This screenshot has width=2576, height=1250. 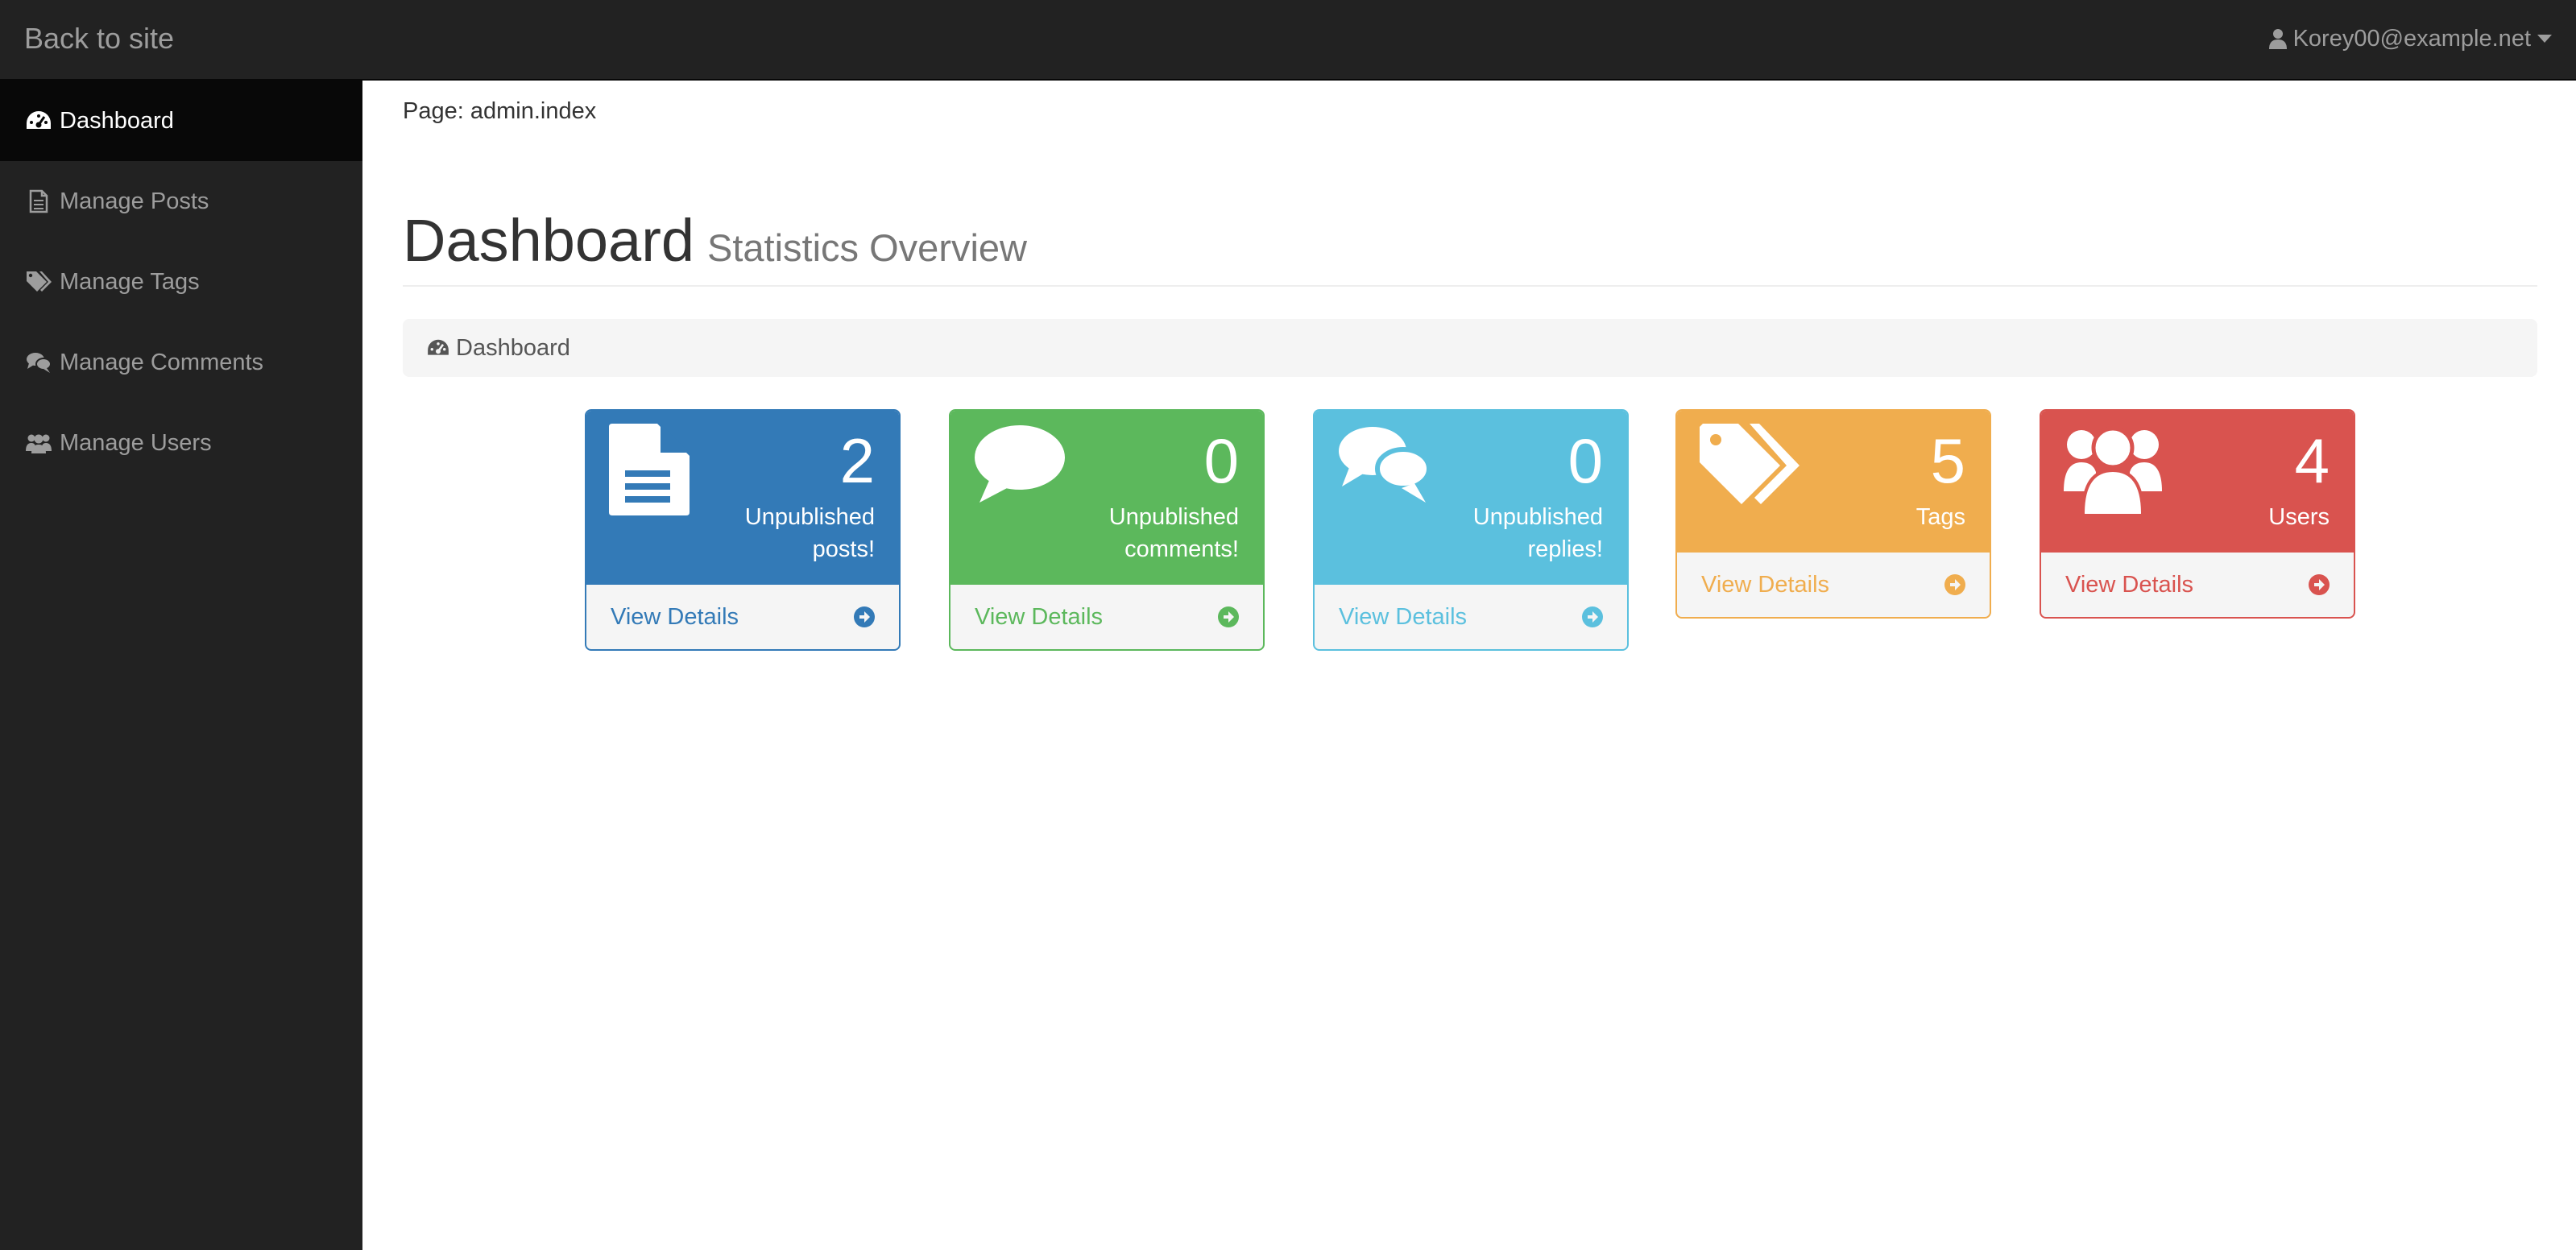 I want to click on stat-label-line: Tags, so click(x=1940, y=517).